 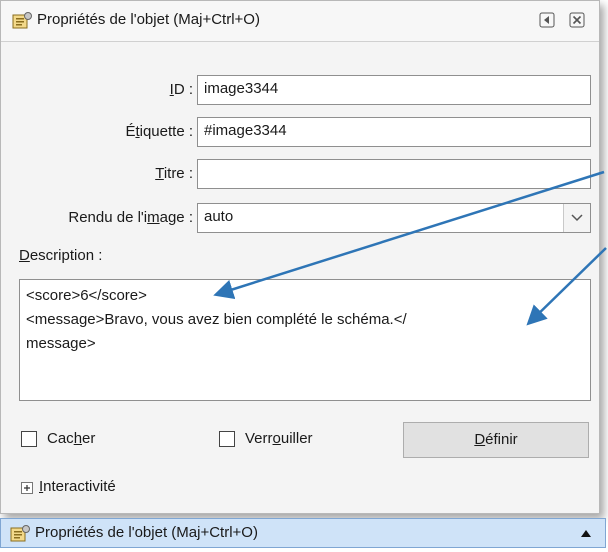 I want to click on label-field-label: Étiquette :, so click(x=159, y=131).